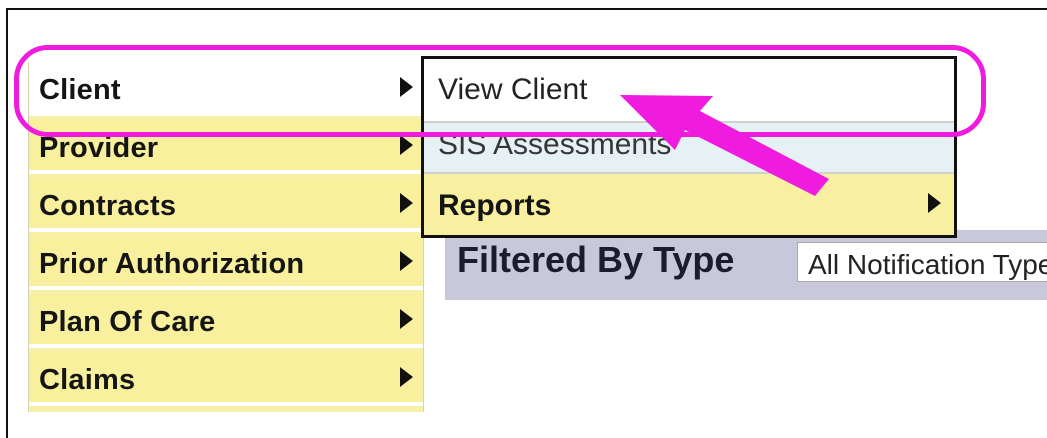  Describe the element at coordinates (87, 380) in the screenshot. I see `menu-item-label: Claims` at that location.